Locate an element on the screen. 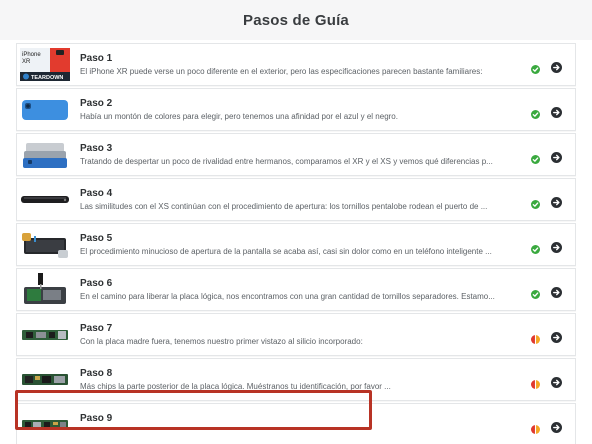  step-title: Paso 1 is located at coordinates (96, 58).